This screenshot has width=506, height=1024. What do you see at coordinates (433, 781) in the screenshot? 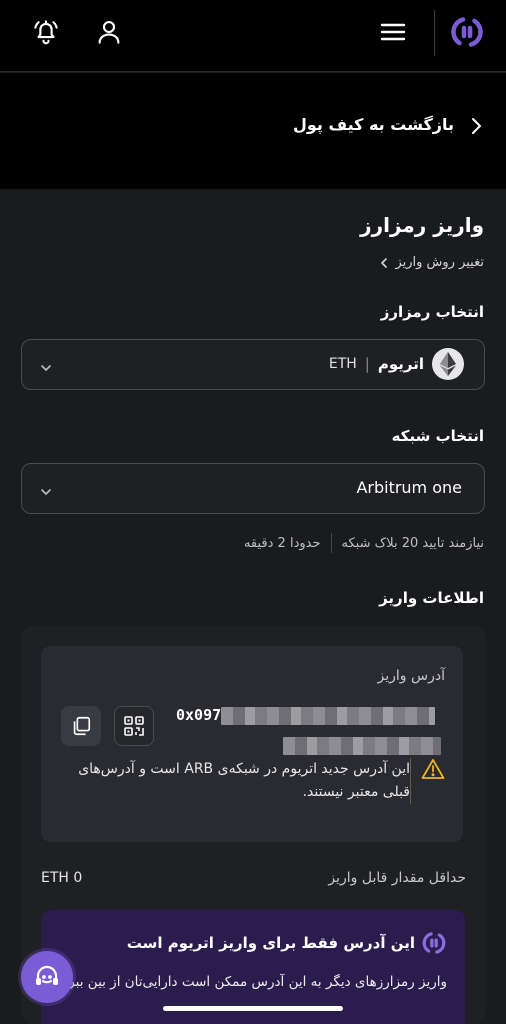
I see `warning-icon` at bounding box center [433, 781].